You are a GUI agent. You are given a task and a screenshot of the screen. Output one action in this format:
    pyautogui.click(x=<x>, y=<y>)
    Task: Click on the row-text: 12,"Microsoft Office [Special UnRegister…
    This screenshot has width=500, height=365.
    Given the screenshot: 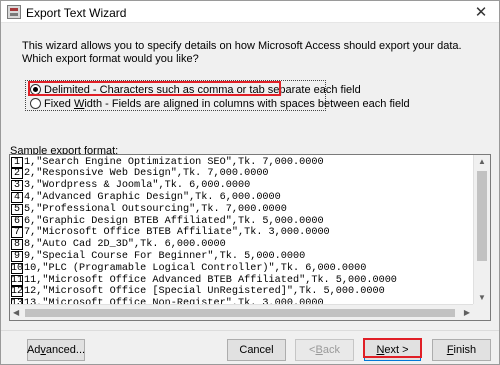 What is the action you would take?
    pyautogui.click(x=204, y=292)
    